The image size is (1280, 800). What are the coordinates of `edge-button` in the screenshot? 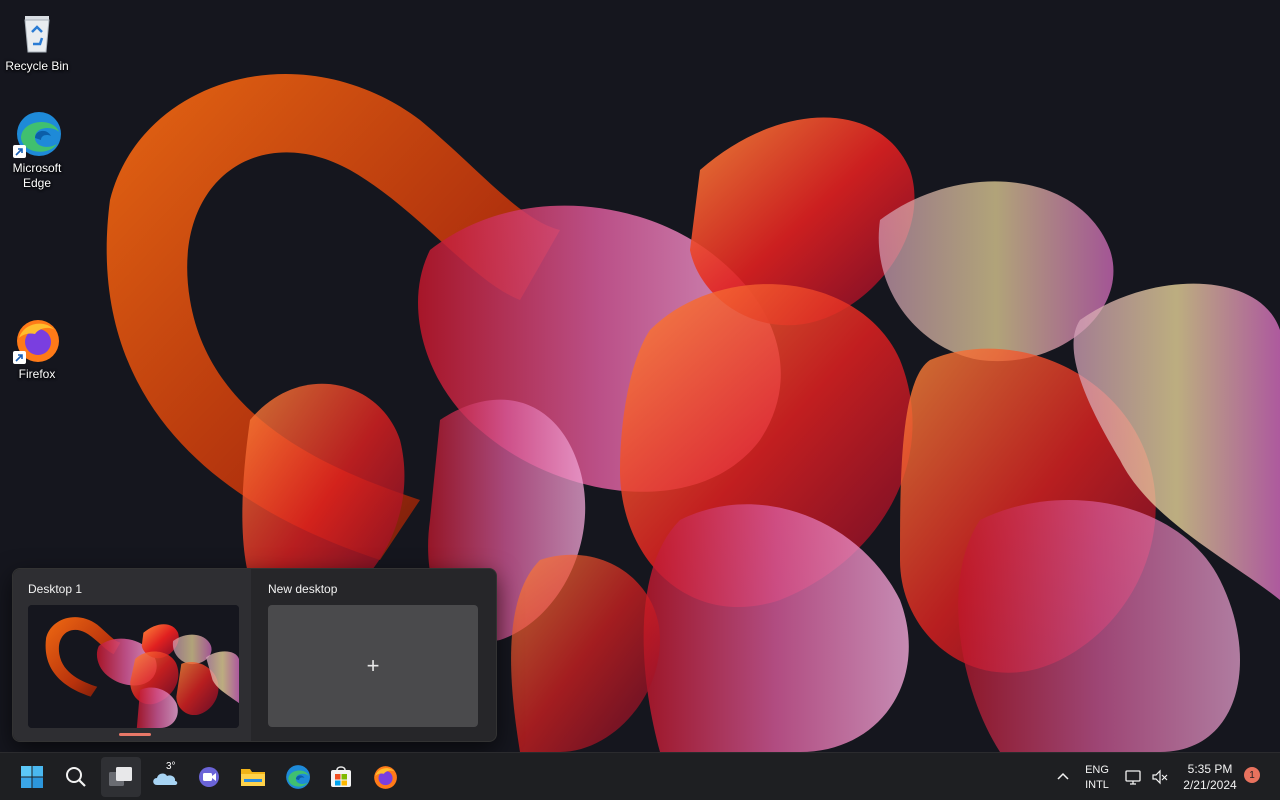 It's located at (297, 777).